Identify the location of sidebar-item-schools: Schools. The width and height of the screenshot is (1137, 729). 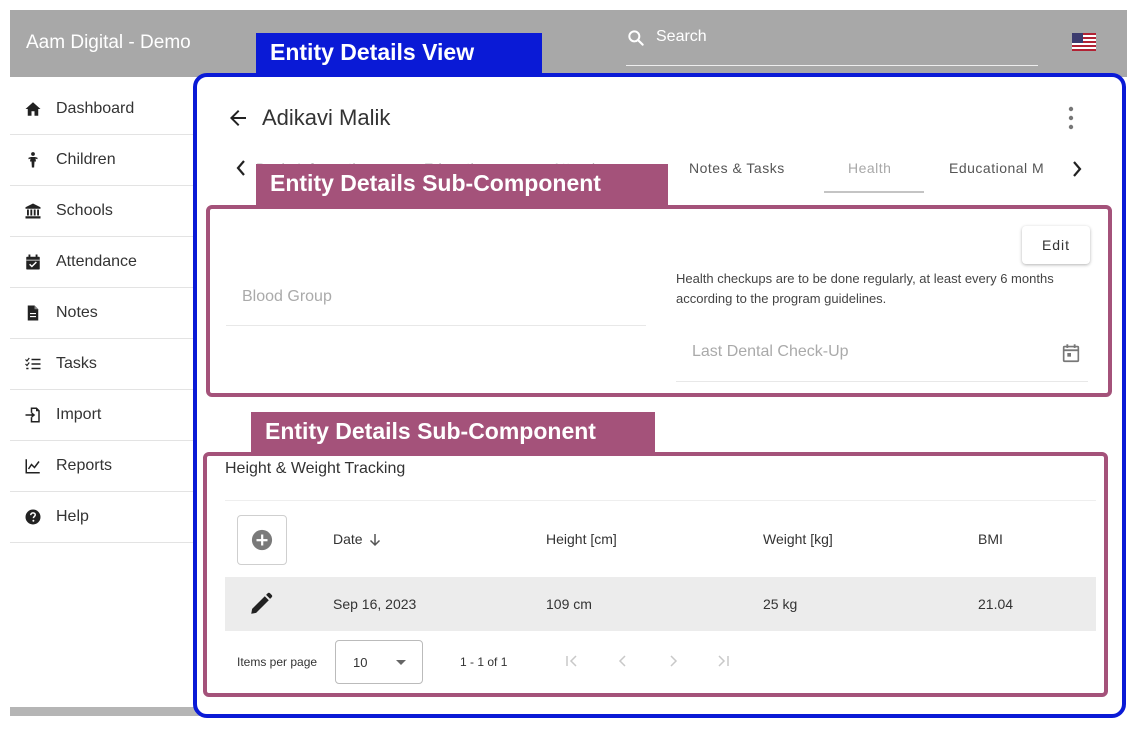
(105, 211).